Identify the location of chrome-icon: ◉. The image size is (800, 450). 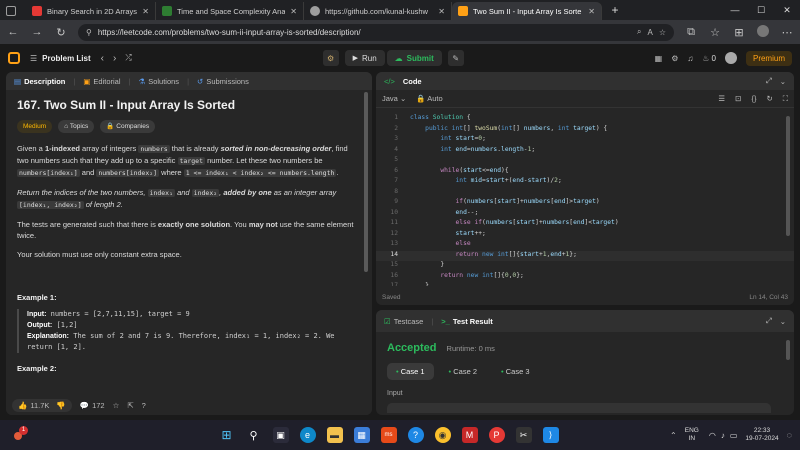
(442, 435).